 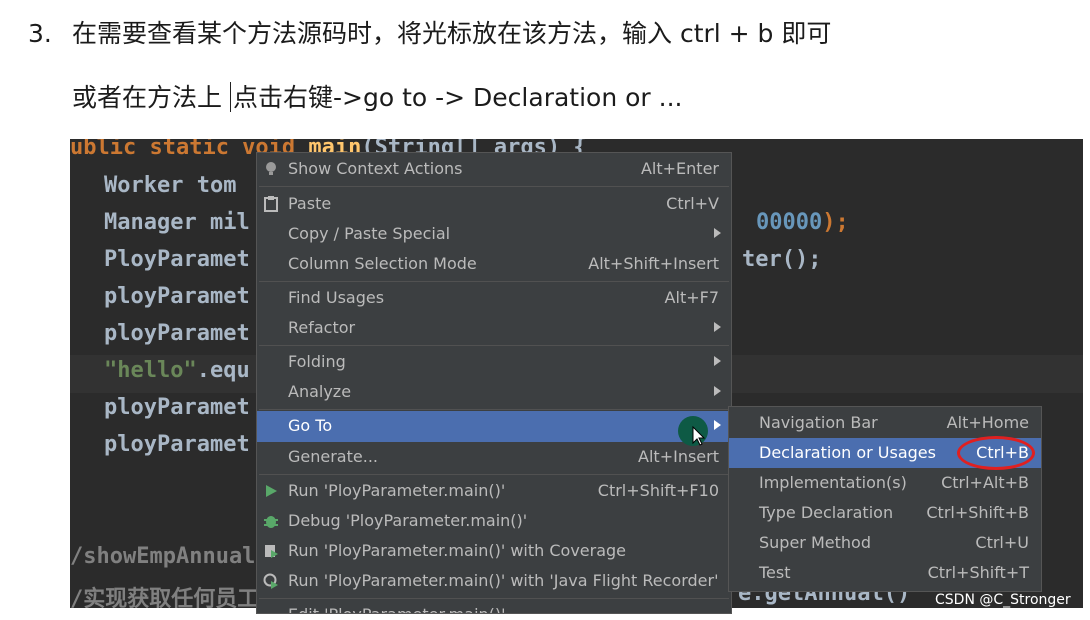 I want to click on step-text: 在需要查看某个方法源码时，将光标放在该方法，输入 ctrl + b 即可, so click(x=452, y=33).